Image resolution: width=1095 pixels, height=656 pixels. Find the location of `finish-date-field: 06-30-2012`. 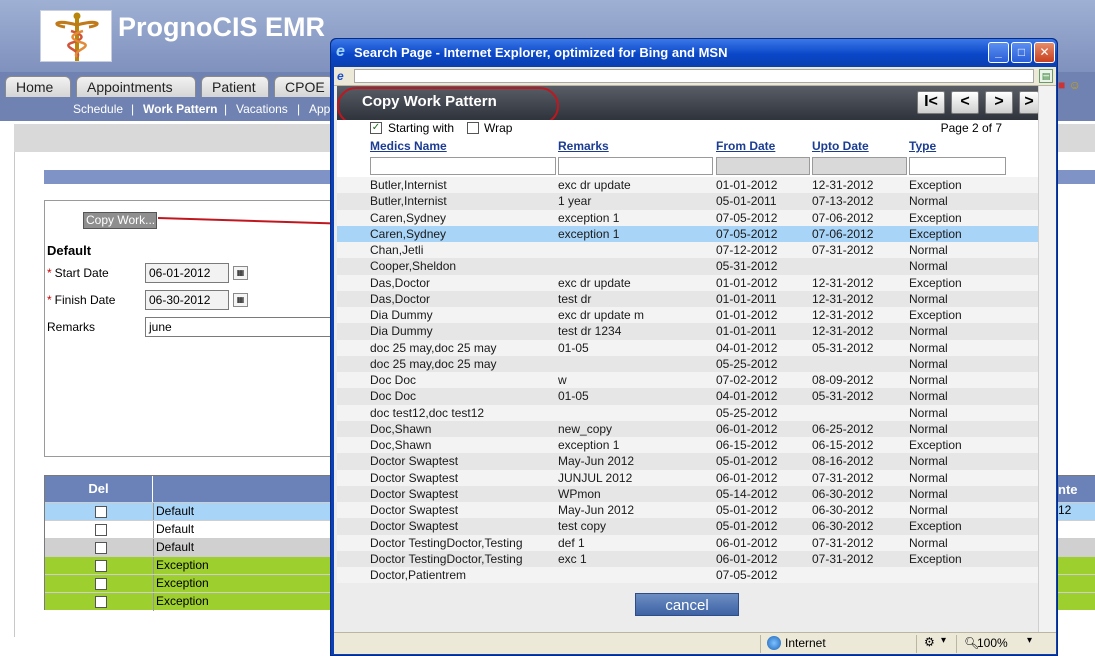

finish-date-field: 06-30-2012 is located at coordinates (187, 300).